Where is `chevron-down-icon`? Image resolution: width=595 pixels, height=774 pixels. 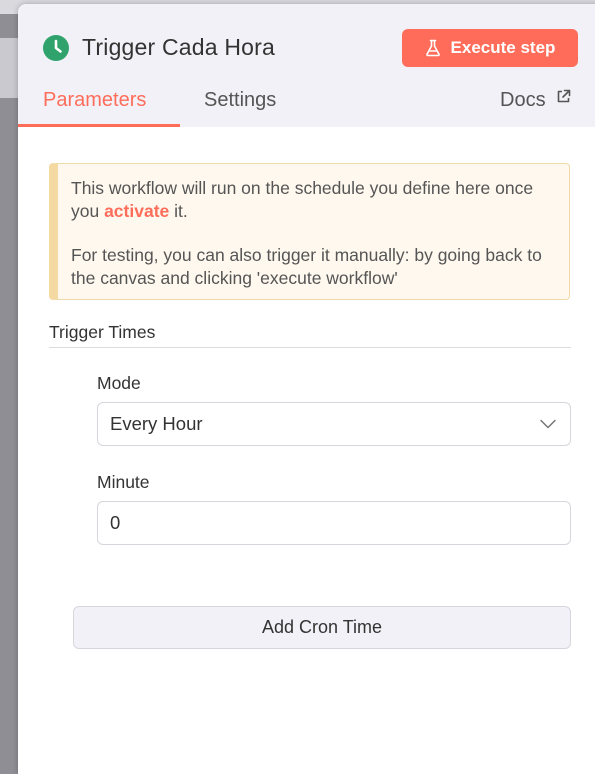
chevron-down-icon is located at coordinates (548, 424).